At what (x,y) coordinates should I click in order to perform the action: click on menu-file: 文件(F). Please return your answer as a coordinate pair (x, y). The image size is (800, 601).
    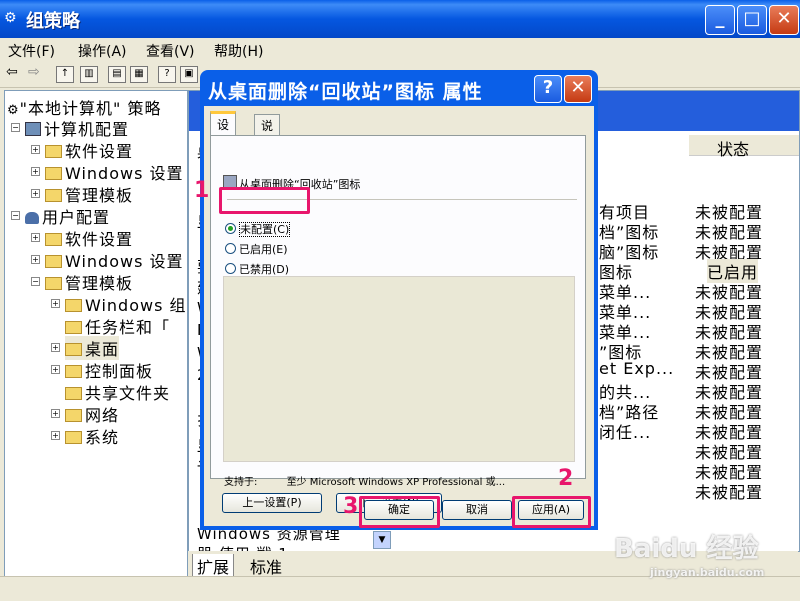
    Looking at the image, I should click on (31, 51).